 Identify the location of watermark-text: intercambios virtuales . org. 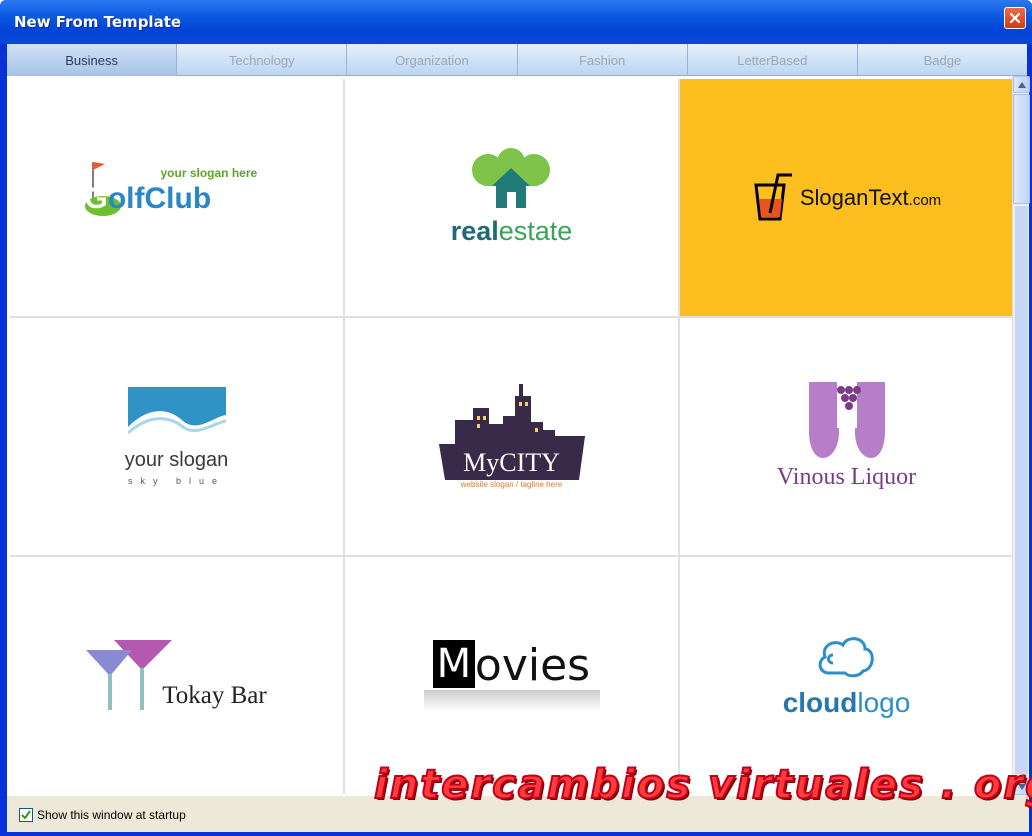
(702, 785).